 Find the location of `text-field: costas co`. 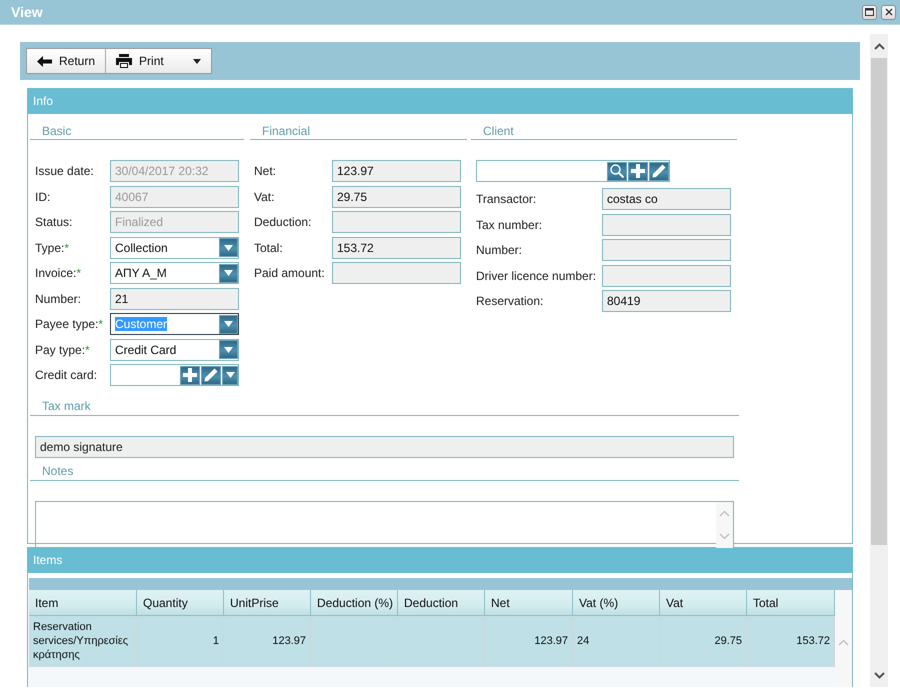

text-field: costas co is located at coordinates (666, 199).